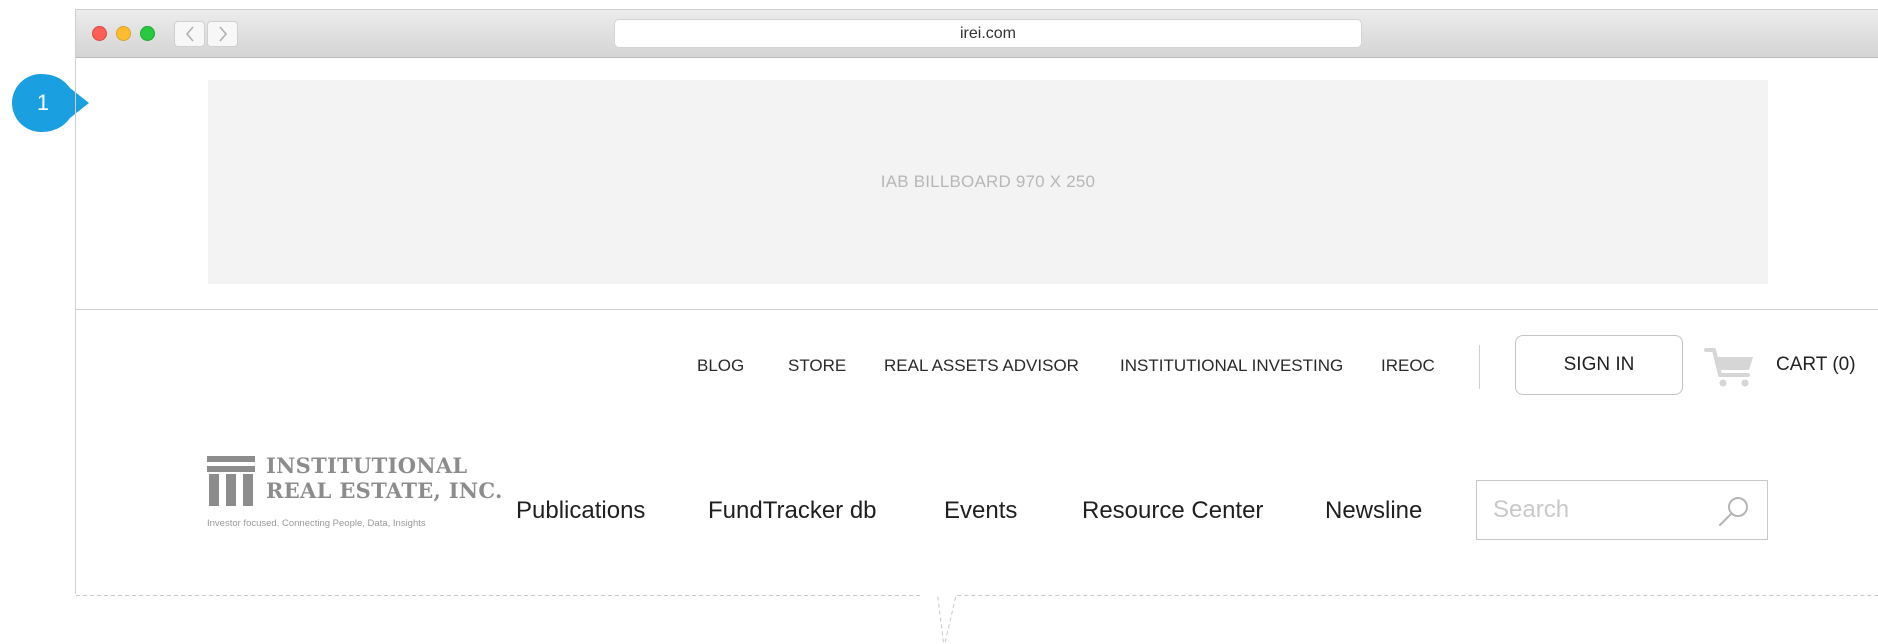  I want to click on logo-line-2: REAL ESTATE, INC., so click(384, 490).